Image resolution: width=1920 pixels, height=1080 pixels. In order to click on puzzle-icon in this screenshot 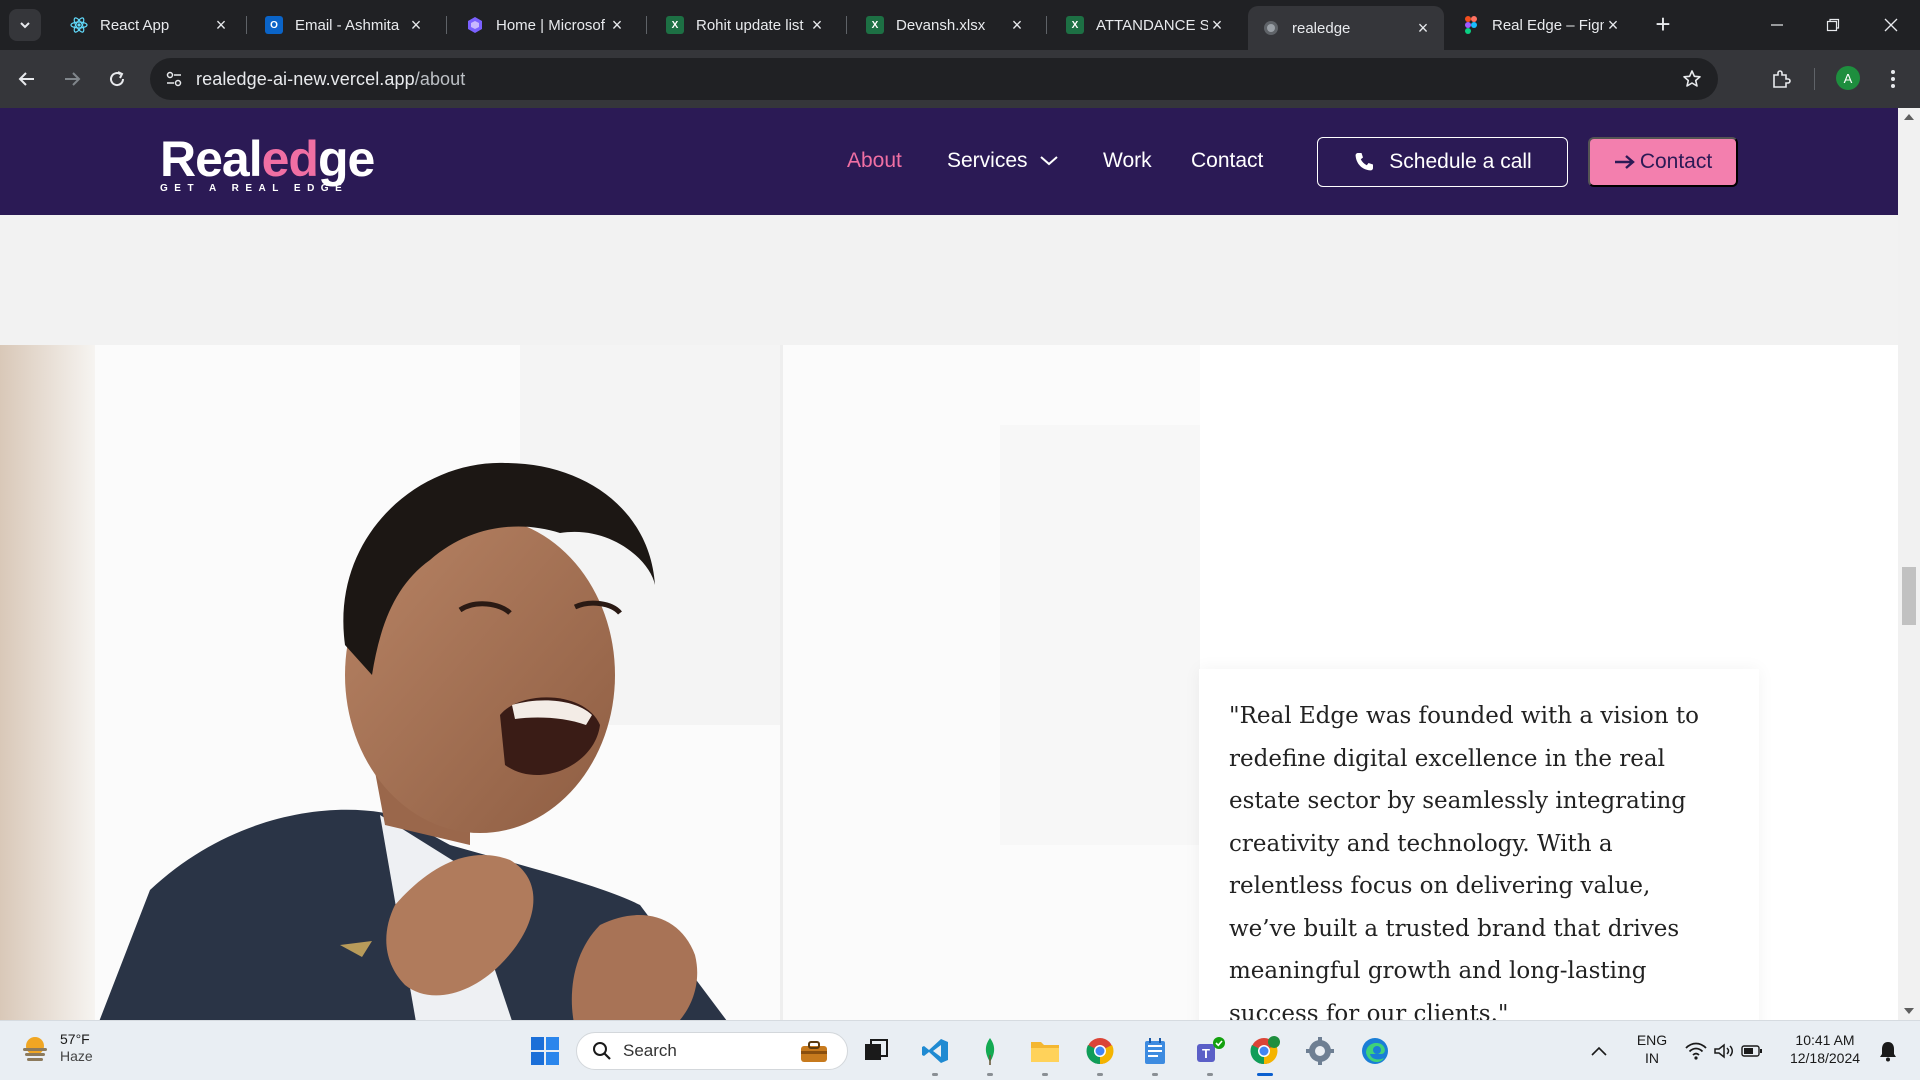, I will do `click(1782, 79)`.